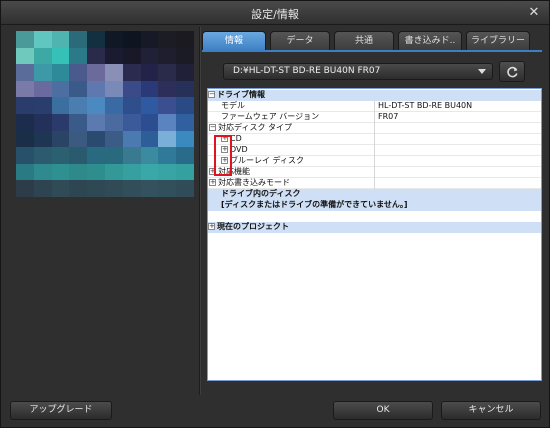 The height and width of the screenshot is (428, 550). What do you see at coordinates (374, 227) in the screenshot?
I see `category-current-project: + 現在のプロジェクト` at bounding box center [374, 227].